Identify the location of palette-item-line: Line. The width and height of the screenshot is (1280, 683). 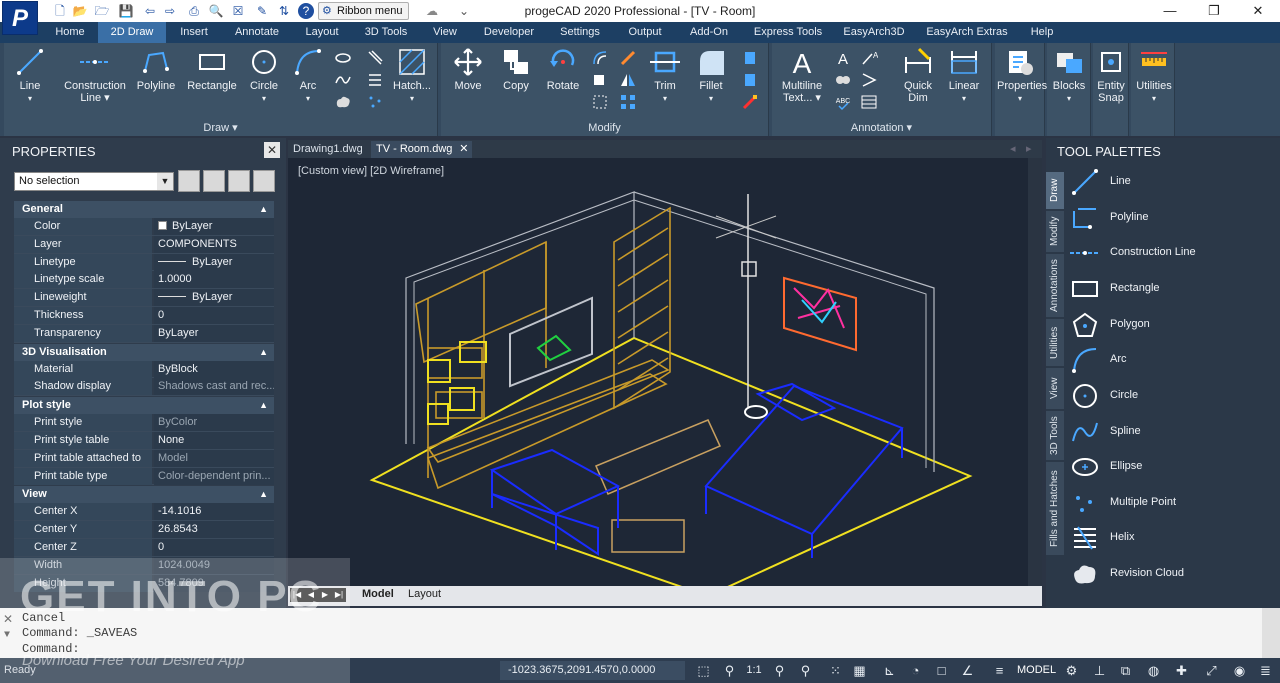
(1173, 182).